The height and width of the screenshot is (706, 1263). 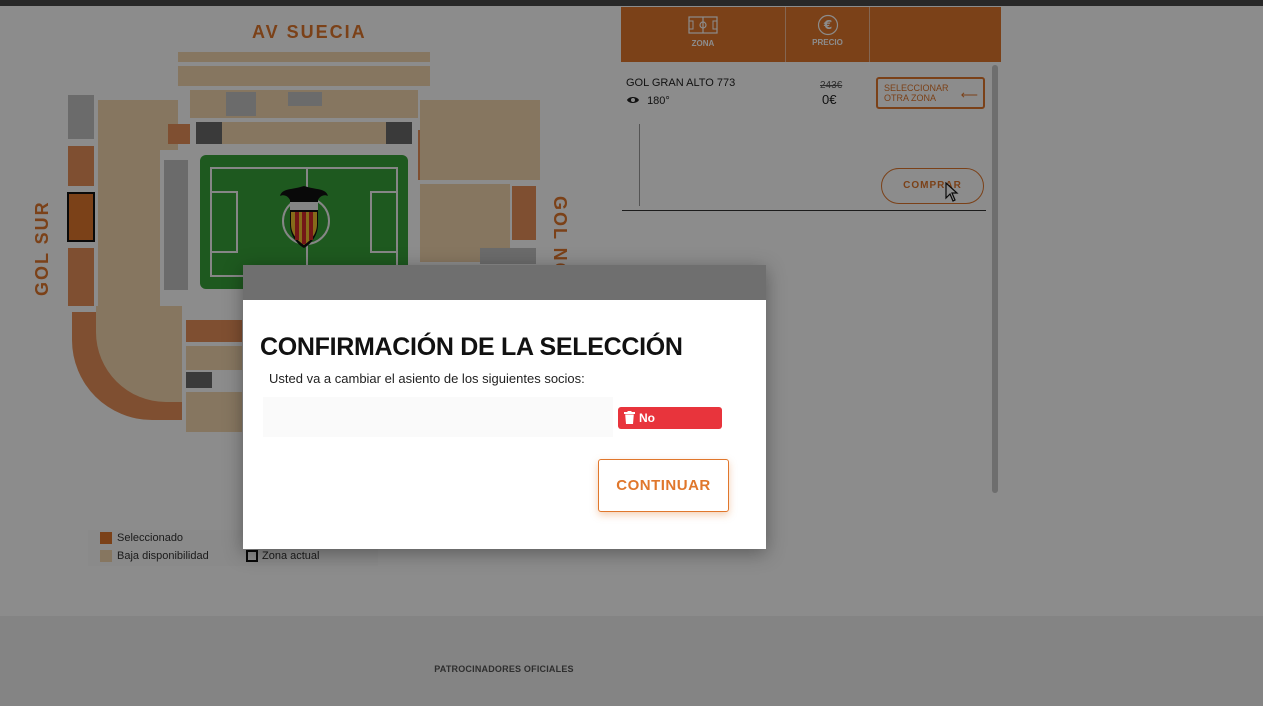 What do you see at coordinates (629, 417) in the screenshot?
I see `trash-icon` at bounding box center [629, 417].